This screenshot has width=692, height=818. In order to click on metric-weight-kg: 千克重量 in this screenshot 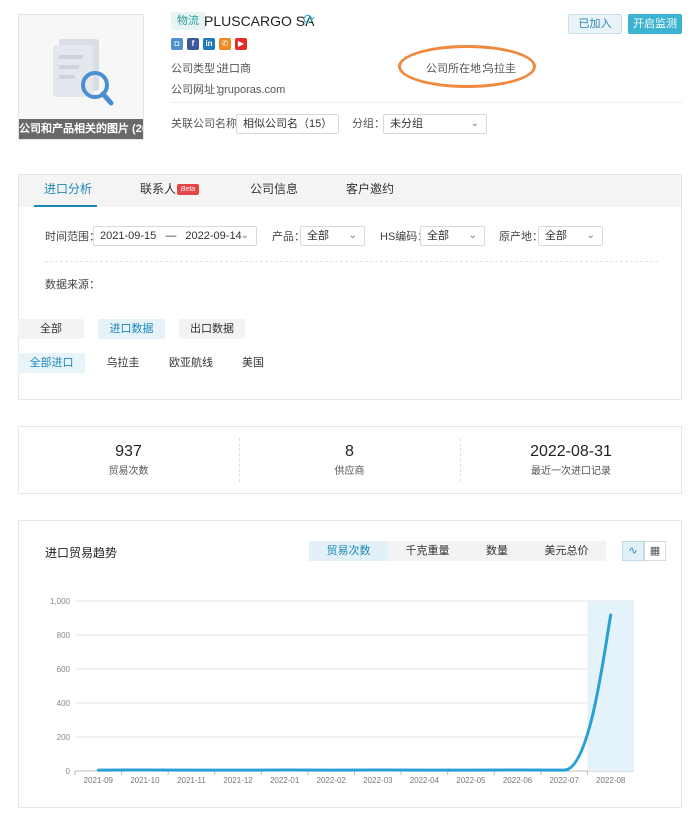, I will do `click(427, 551)`.